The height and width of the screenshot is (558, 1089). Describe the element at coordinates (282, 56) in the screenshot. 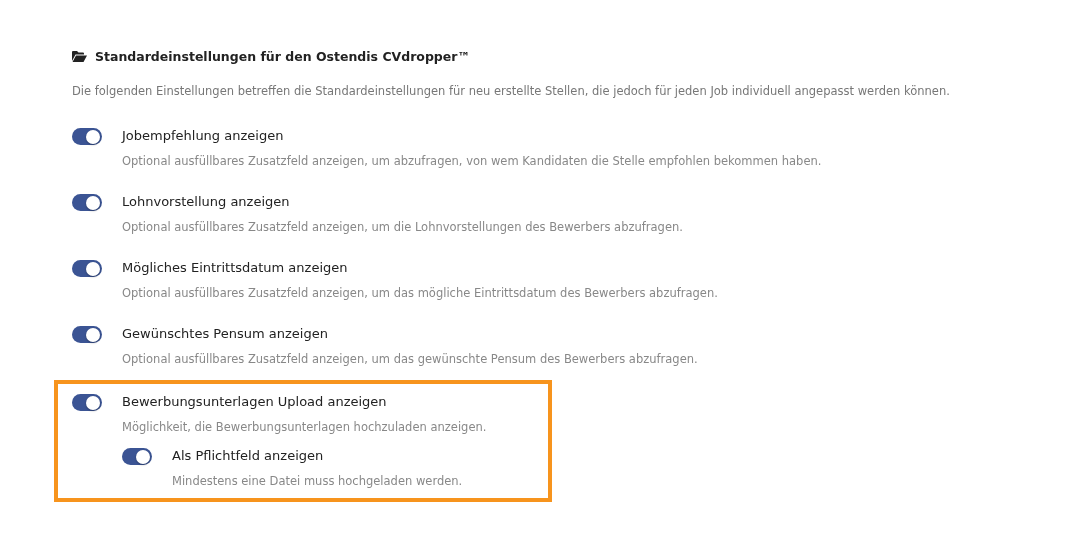

I see `section-title: Standardeinstellungen für den Ostendis CVdropper™` at that location.